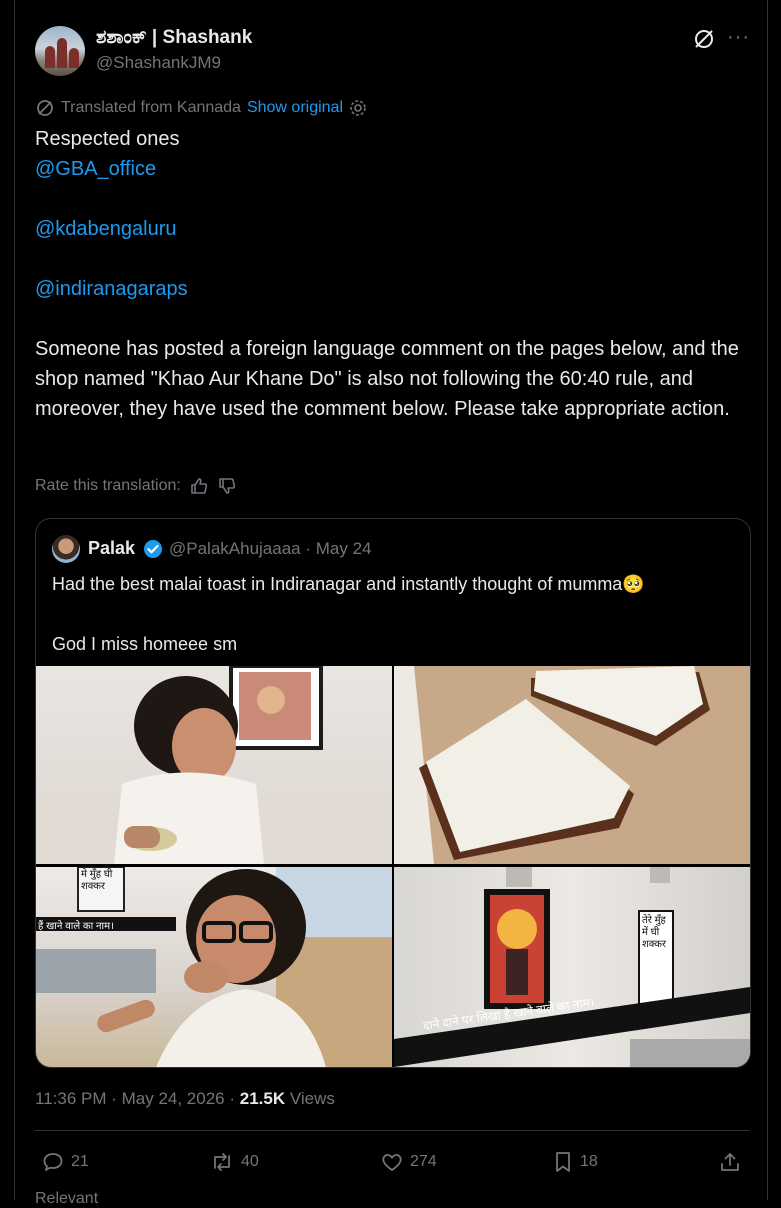  I want to click on share-button, so click(730, 1162).